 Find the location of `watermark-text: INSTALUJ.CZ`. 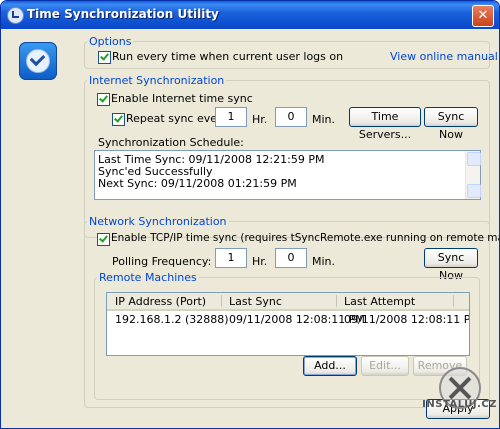

watermark-text: INSTALUJ.CZ is located at coordinates (459, 404).